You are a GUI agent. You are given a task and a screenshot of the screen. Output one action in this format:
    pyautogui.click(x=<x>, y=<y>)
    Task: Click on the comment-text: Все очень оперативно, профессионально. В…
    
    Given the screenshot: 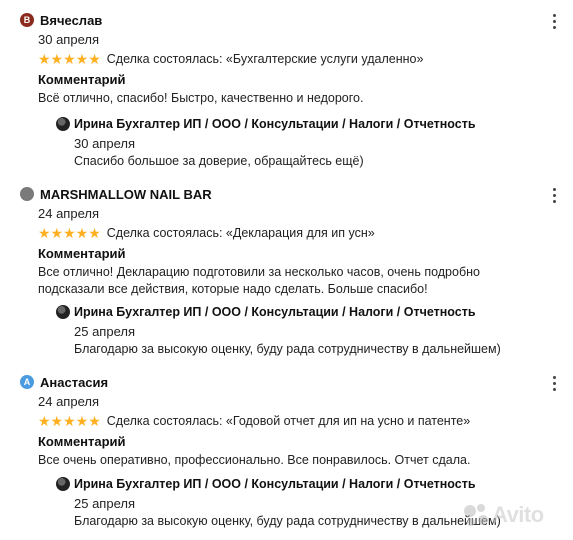 What is the action you would take?
    pyautogui.click(x=254, y=460)
    